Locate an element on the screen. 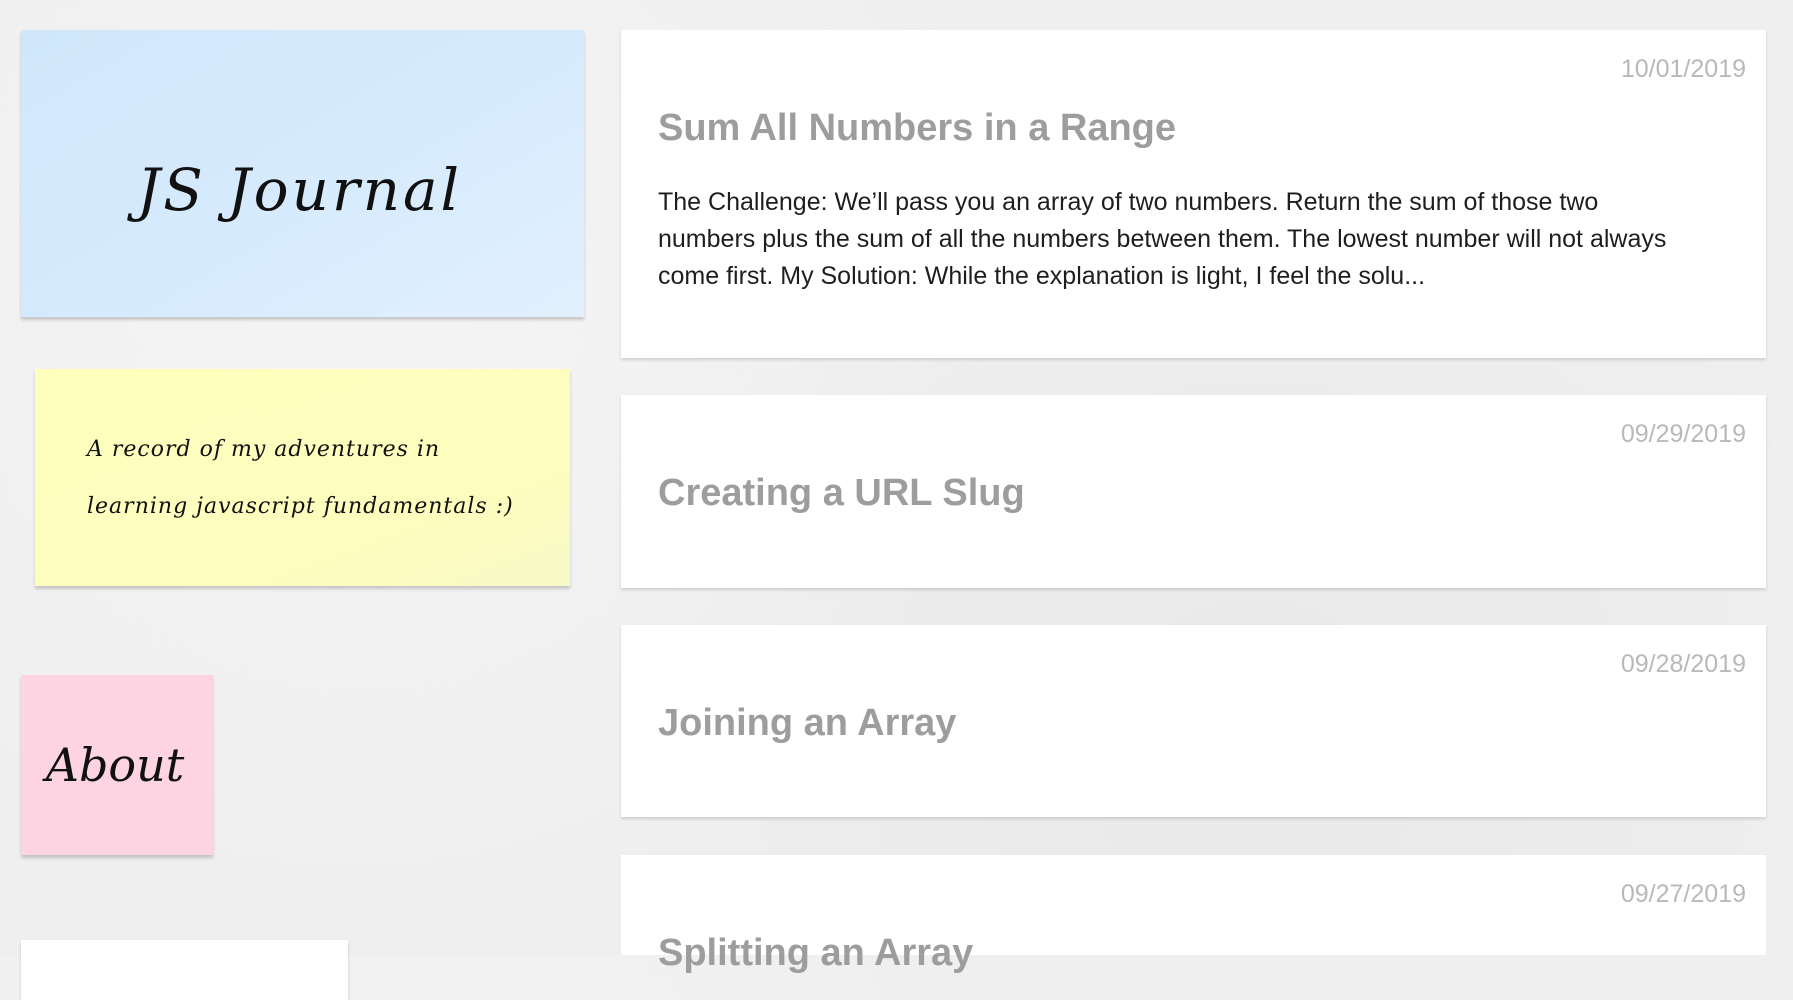 Image resolution: width=1793 pixels, height=1000 pixels. post-date: 09/29/2019 is located at coordinates (1683, 434).